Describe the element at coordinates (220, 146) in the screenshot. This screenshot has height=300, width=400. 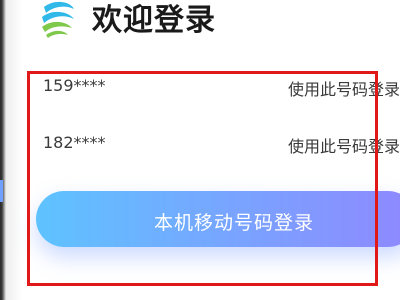
I see `account-row: 182**** 使用此号码登录` at that location.